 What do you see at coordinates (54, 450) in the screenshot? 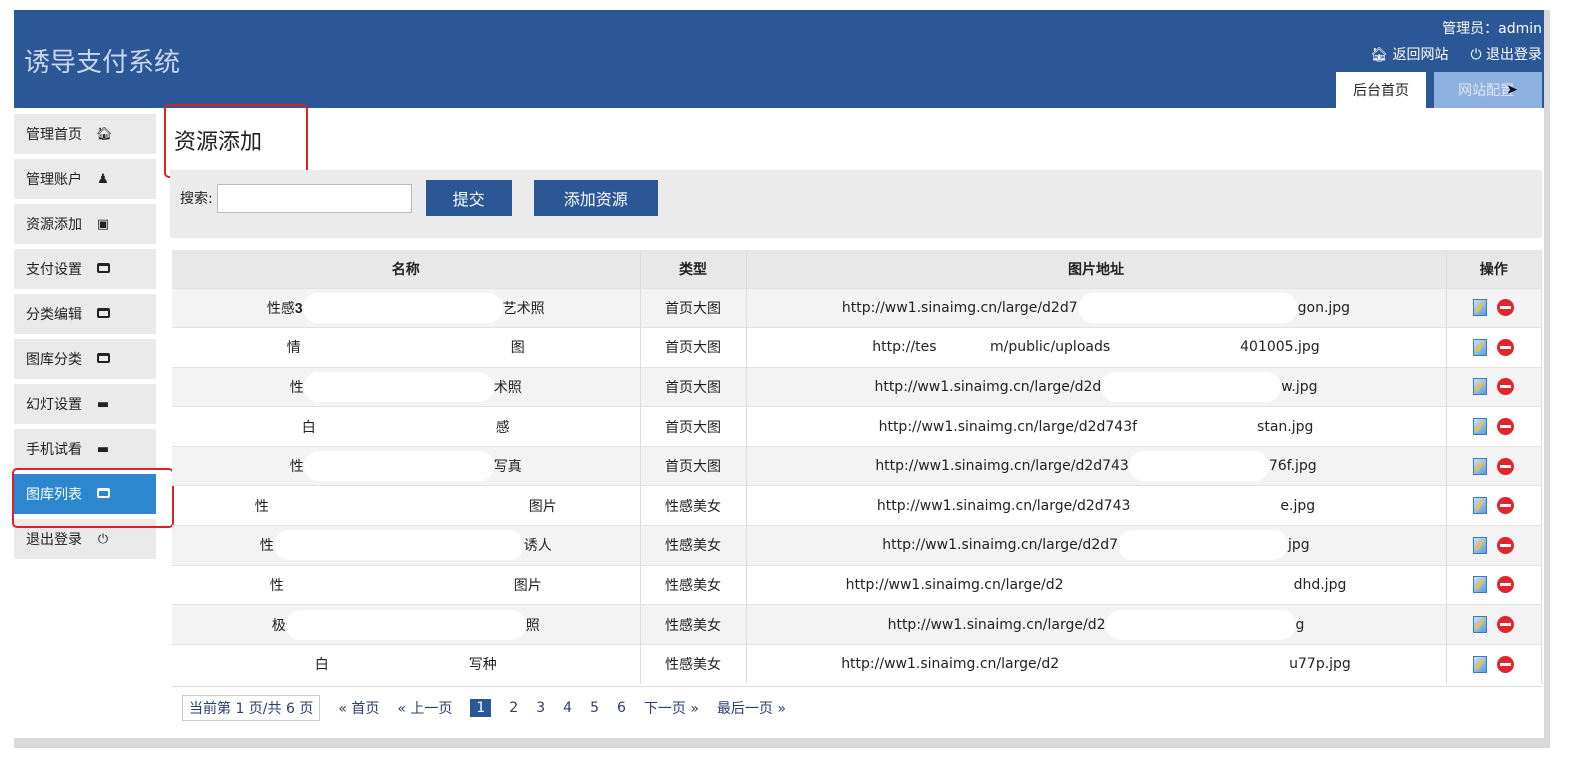
I see `sidebar-item-label: 手机试看` at bounding box center [54, 450].